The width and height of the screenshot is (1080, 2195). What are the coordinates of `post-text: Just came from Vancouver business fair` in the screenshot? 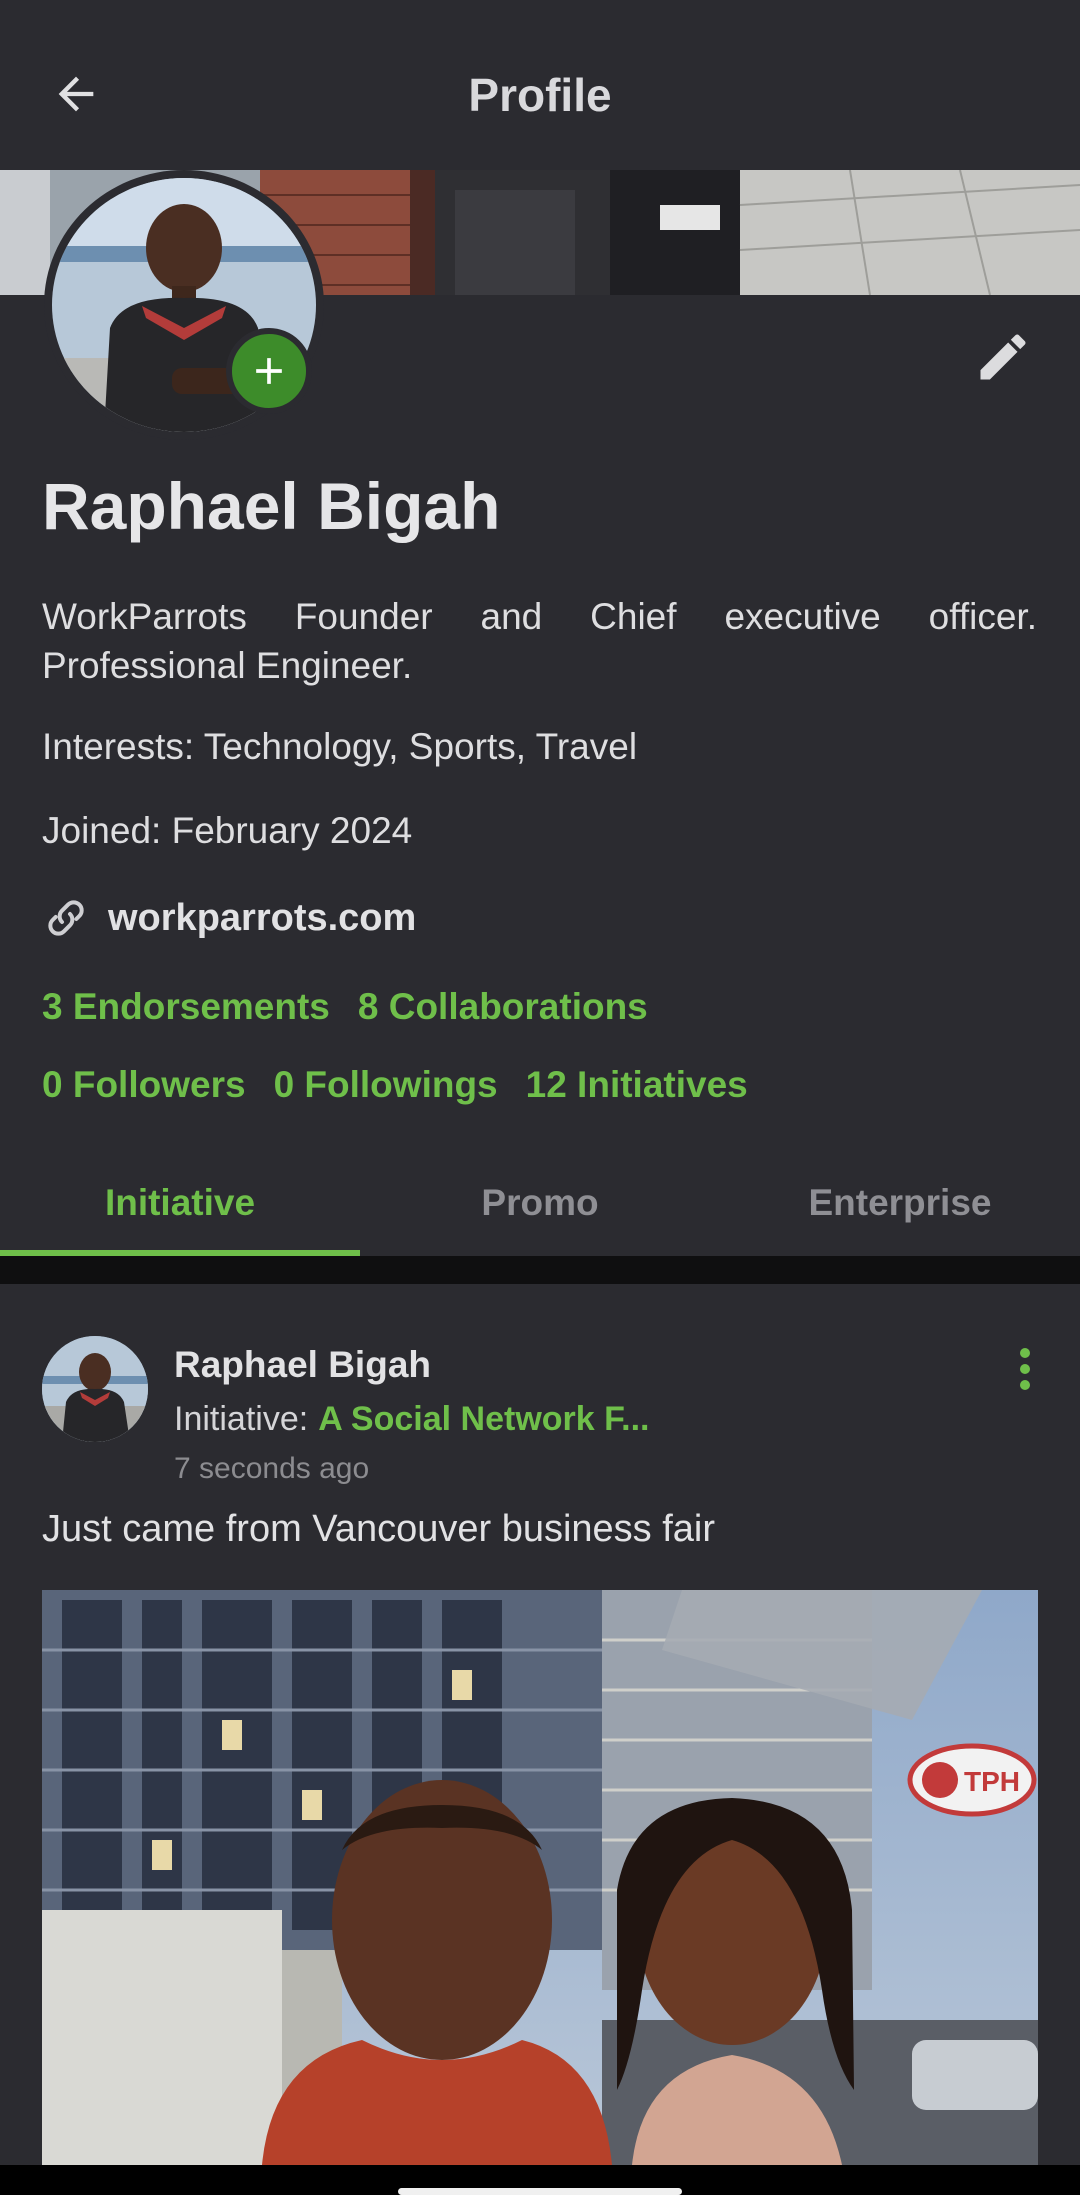 It's located at (379, 1529).